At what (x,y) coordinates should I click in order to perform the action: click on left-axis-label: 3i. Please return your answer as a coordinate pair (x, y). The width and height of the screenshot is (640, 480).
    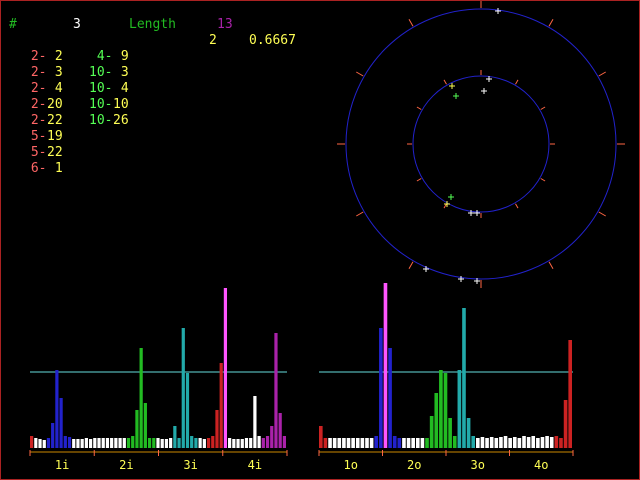
    Looking at the image, I should click on (190, 465).